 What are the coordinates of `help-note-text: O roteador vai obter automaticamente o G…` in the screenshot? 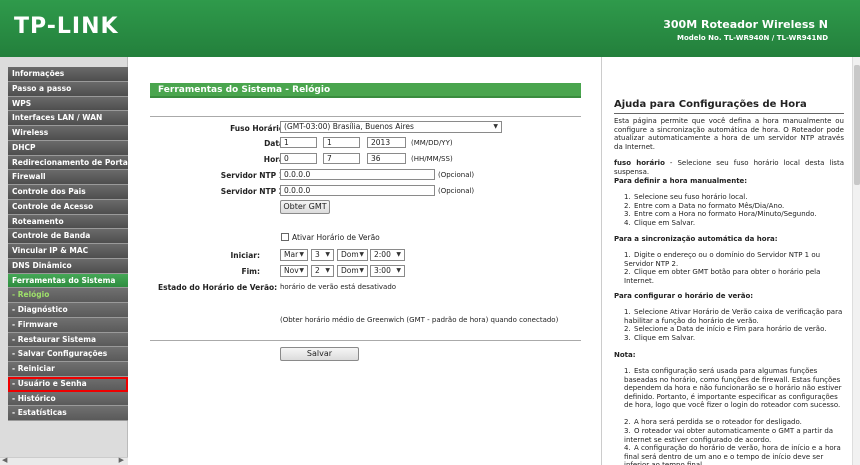 It's located at (729, 435).